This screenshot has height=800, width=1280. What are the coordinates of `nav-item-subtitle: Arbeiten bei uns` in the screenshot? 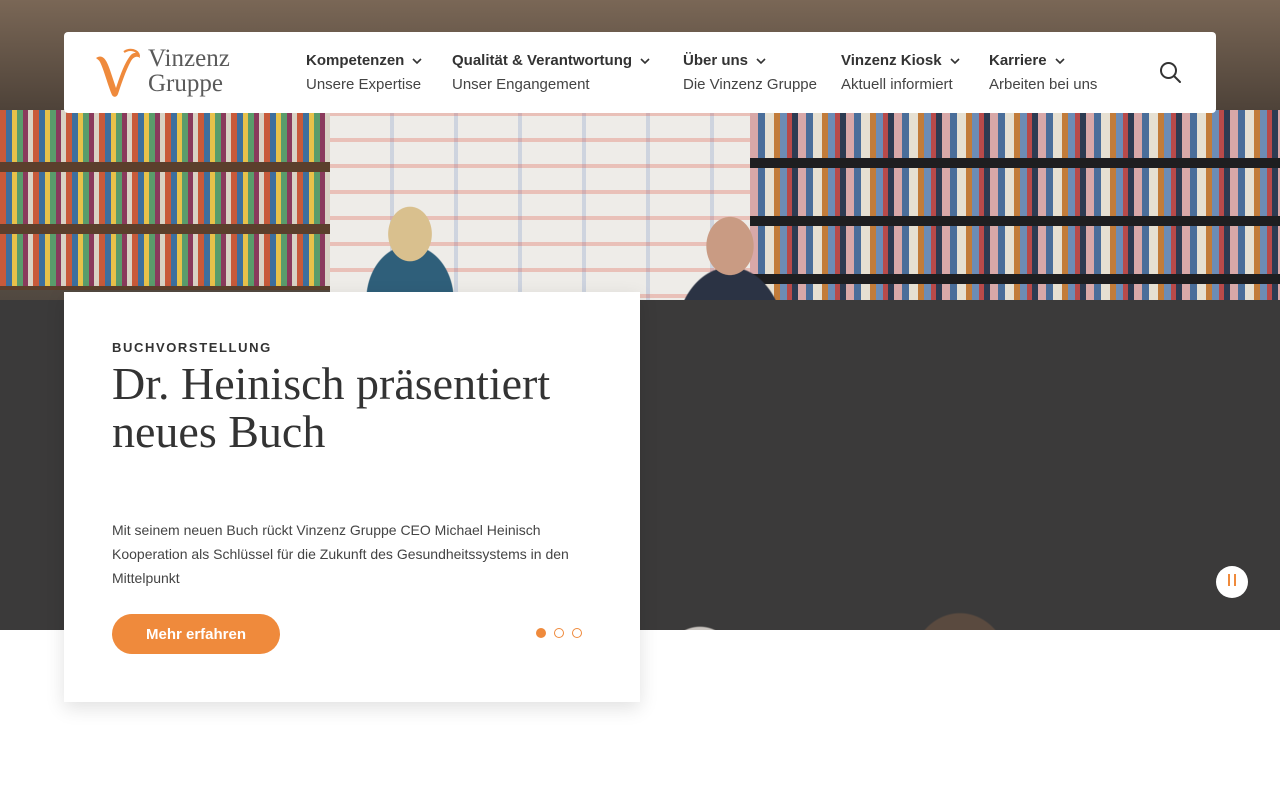 It's located at (1043, 84).